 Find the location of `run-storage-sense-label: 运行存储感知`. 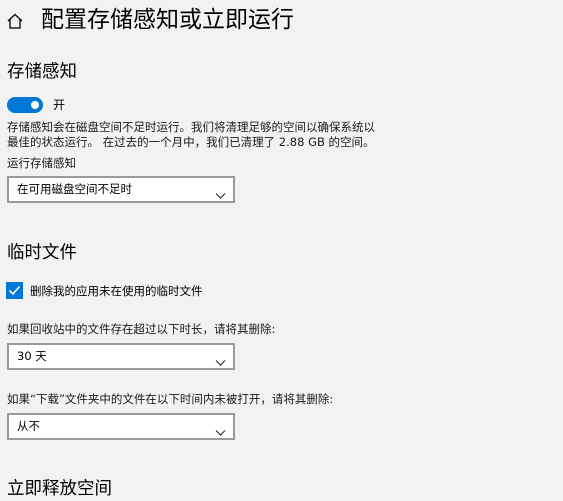

run-storage-sense-label: 运行存储感知 is located at coordinates (41, 163).